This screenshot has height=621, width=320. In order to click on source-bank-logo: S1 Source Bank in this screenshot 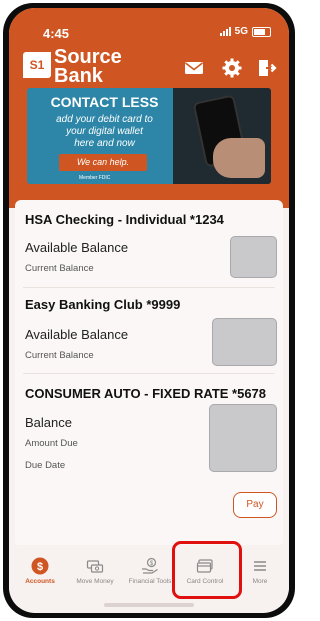, I will do `click(80, 66)`.